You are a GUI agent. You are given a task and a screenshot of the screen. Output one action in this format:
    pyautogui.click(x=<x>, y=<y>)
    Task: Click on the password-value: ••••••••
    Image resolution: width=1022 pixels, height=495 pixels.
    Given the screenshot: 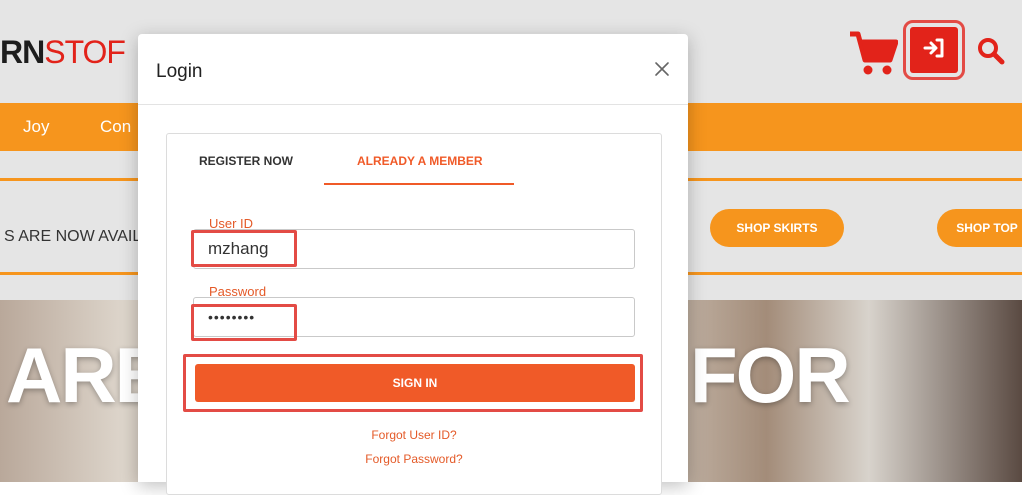 What is the action you would take?
    pyautogui.click(x=232, y=317)
    